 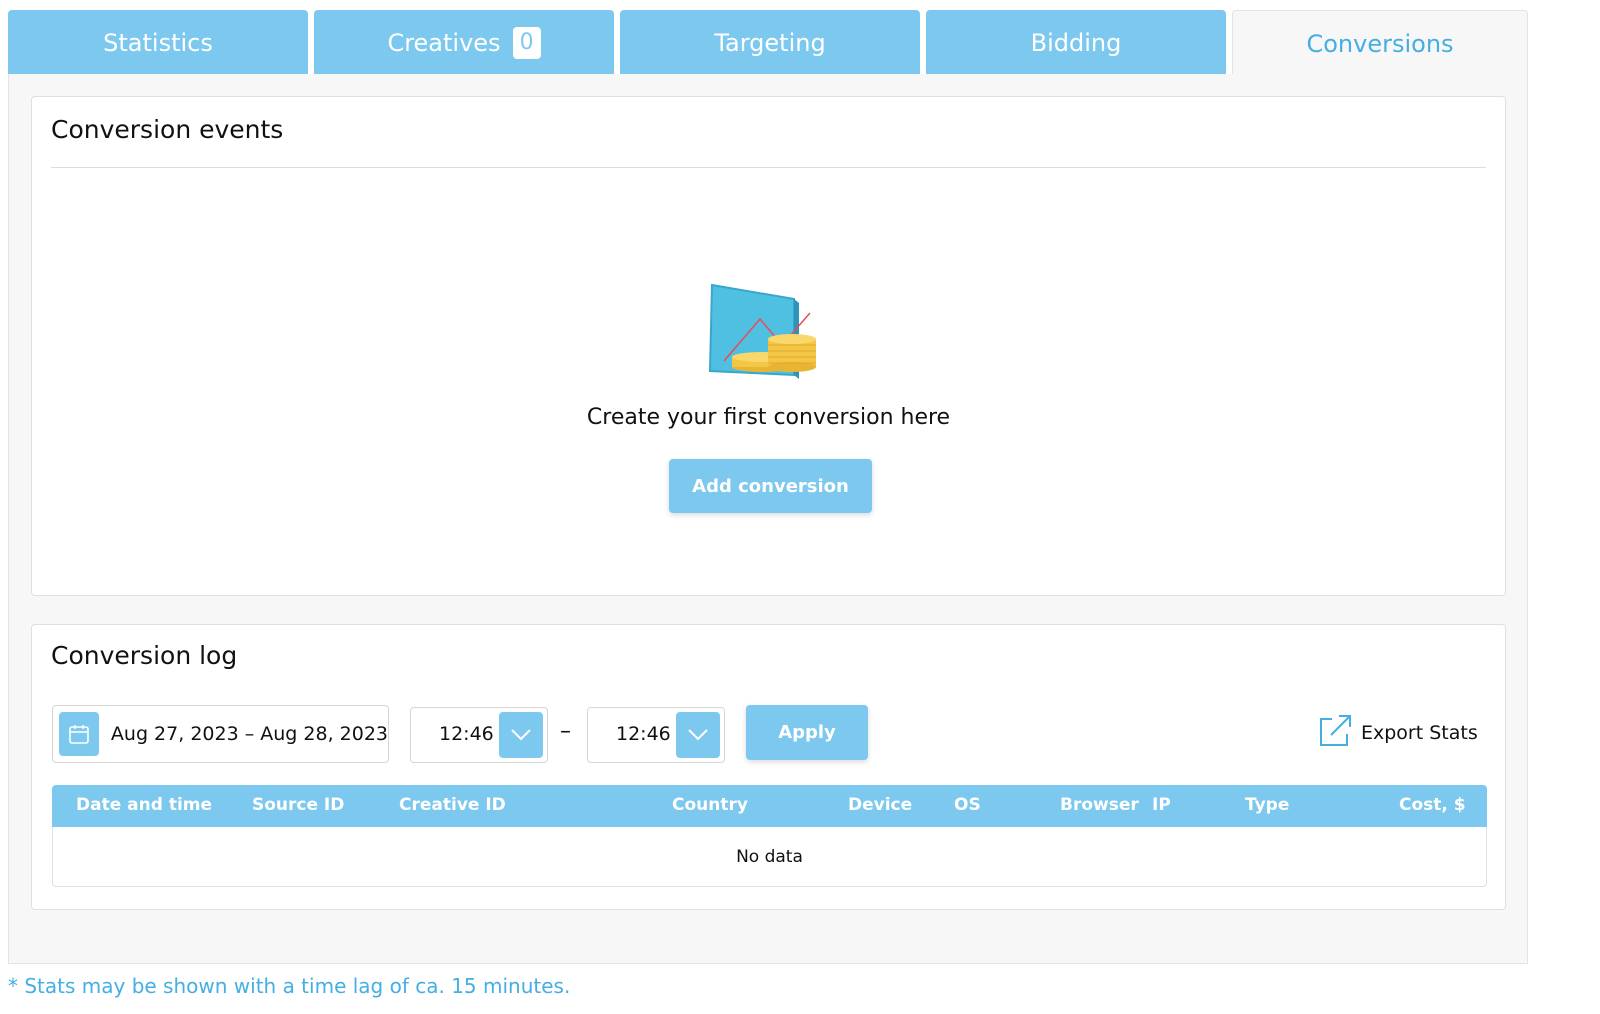 I want to click on table-row: No data, so click(x=769, y=857).